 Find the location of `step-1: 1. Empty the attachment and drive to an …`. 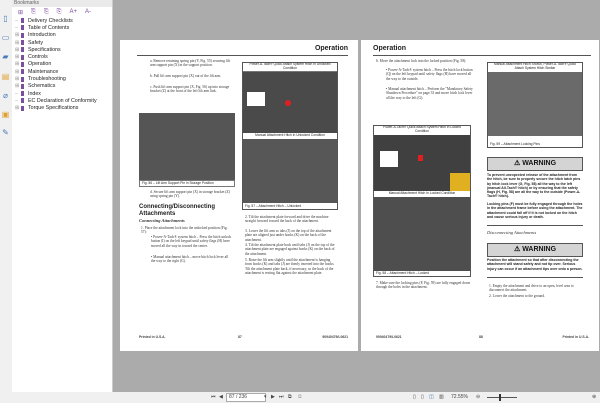

step-1: 1. Empty the attachment and drive to an … is located at coordinates (531, 288).